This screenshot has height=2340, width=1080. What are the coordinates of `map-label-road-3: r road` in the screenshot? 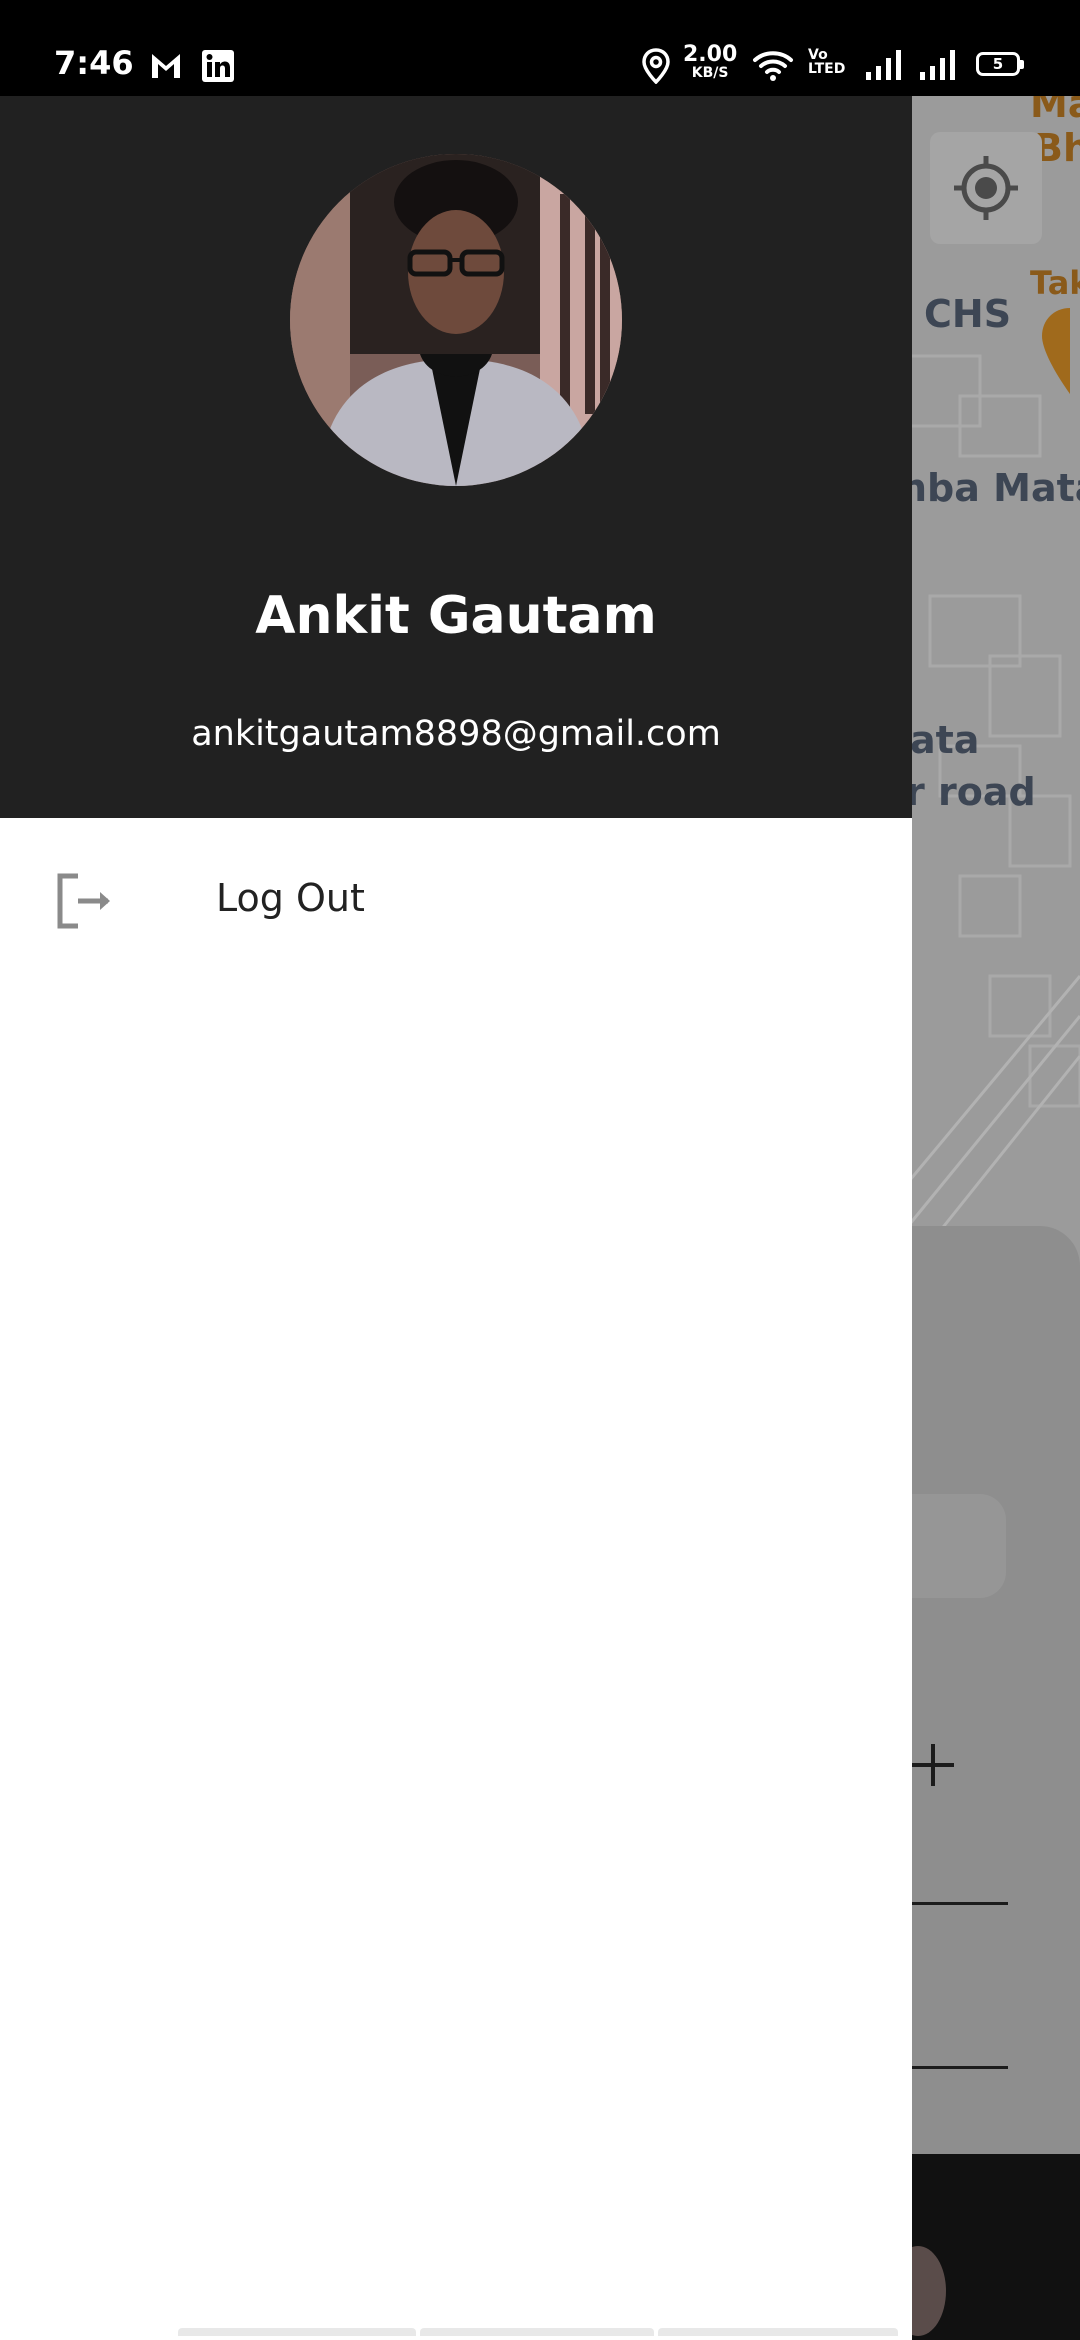 It's located at (971, 792).